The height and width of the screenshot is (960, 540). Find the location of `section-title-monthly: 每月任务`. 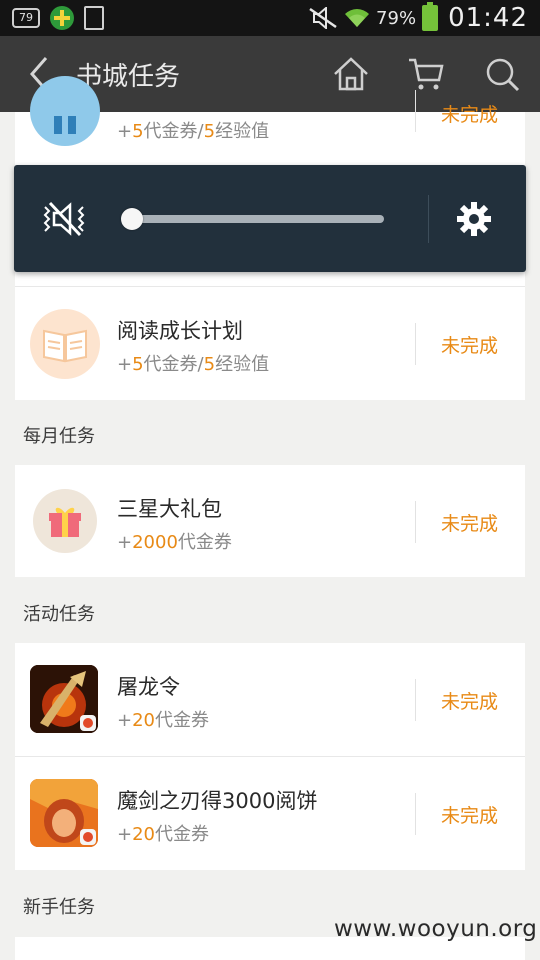

section-title-monthly: 每月任务 is located at coordinates (59, 436).